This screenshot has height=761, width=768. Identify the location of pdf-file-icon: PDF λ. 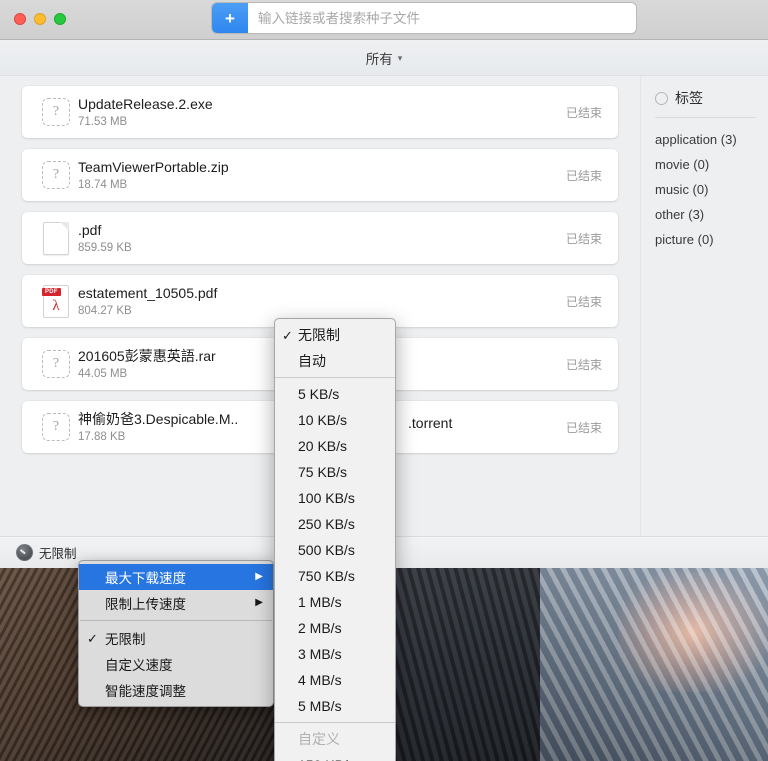
(56, 301).